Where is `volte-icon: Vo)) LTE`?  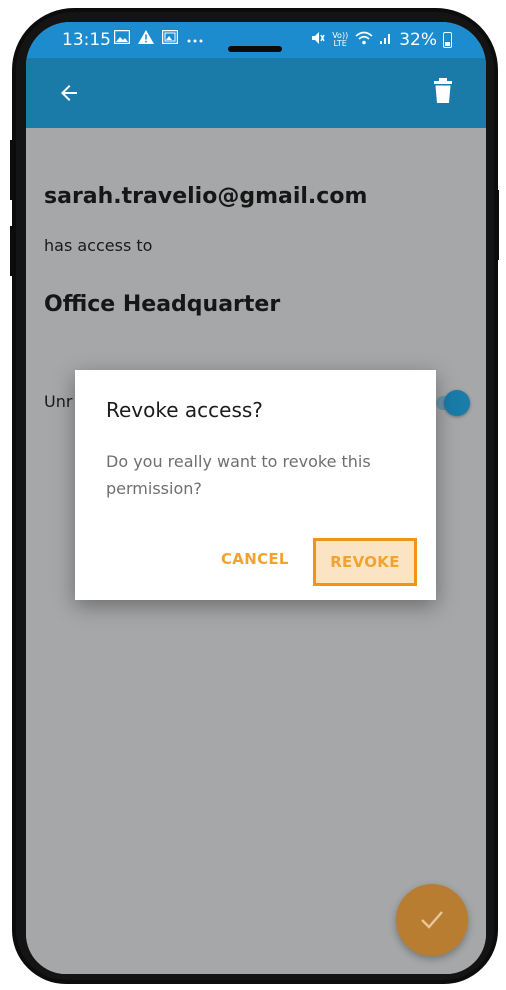
volte-icon: Vo)) LTE is located at coordinates (340, 39).